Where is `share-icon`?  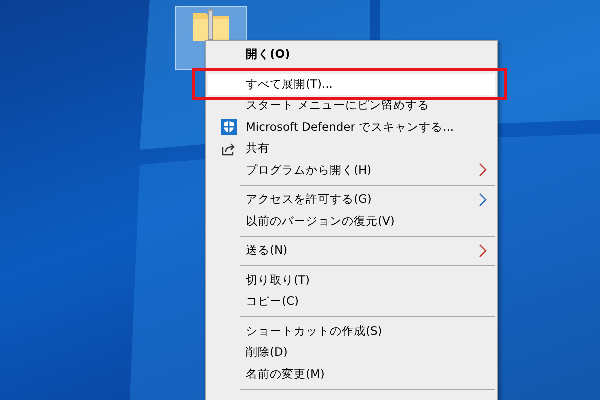 share-icon is located at coordinates (229, 148).